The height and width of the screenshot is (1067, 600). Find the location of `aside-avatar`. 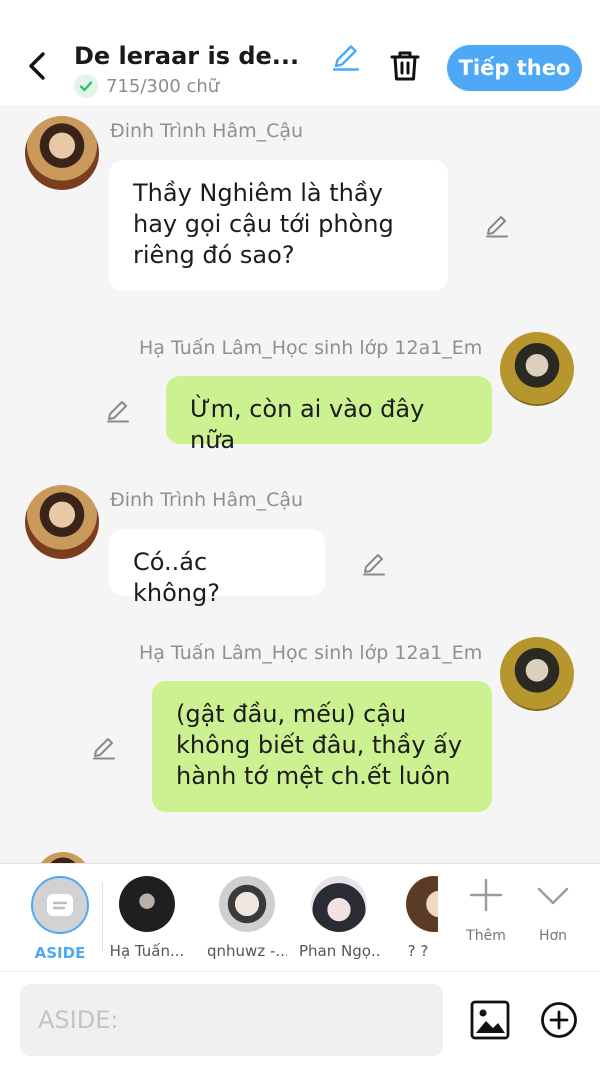

aside-avatar is located at coordinates (60, 905).